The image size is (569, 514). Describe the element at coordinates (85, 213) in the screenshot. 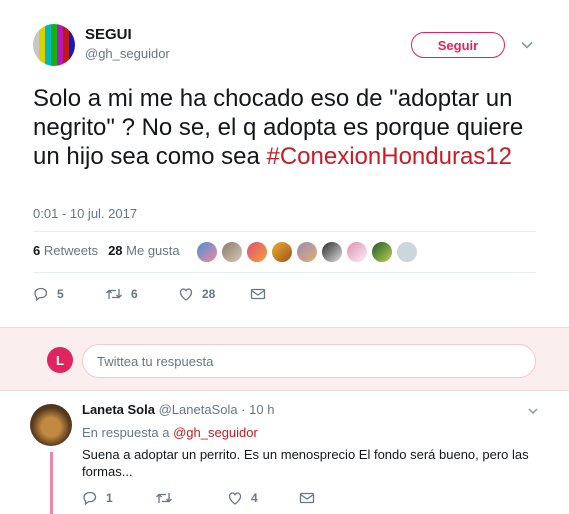

I see `tweet-timestamp: 0:01 - 10 jul. 2017` at that location.